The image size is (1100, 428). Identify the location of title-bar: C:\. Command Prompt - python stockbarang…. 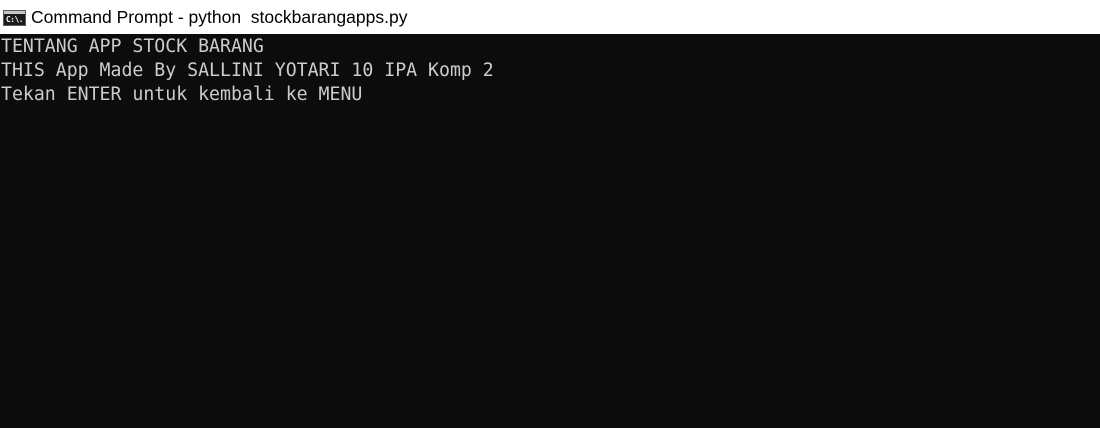
(550, 17).